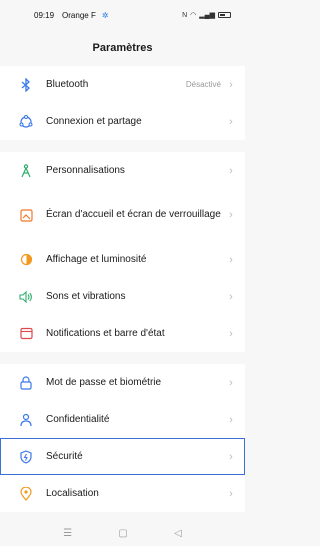  Describe the element at coordinates (26, 420) in the screenshot. I see `privacy-icon` at that location.